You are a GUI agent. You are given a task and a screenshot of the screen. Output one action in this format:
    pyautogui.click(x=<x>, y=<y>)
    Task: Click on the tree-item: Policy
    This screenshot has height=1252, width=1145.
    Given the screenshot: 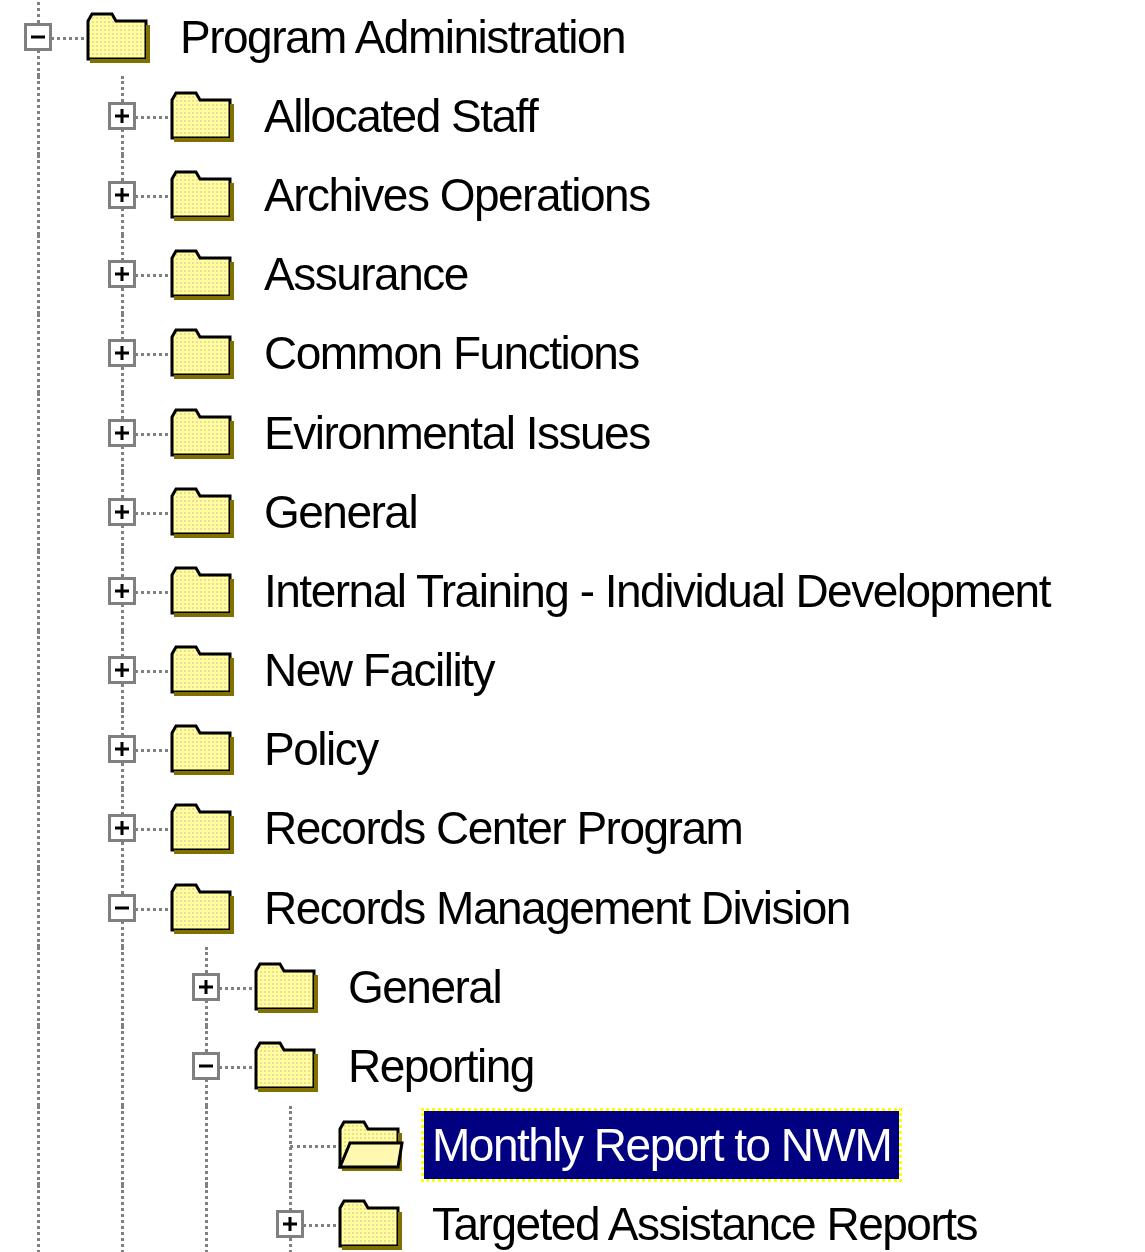 What is the action you would take?
    pyautogui.click(x=321, y=749)
    